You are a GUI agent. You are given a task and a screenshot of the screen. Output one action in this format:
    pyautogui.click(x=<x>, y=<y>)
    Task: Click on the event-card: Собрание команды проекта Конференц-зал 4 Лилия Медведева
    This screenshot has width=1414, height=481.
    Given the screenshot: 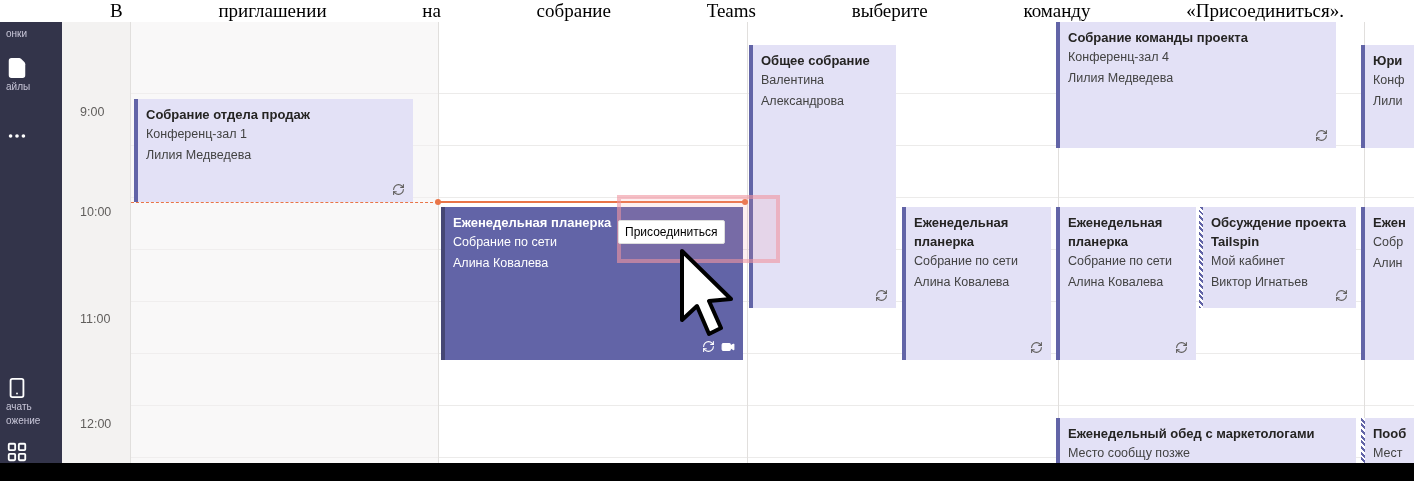 What is the action you would take?
    pyautogui.click(x=1196, y=85)
    